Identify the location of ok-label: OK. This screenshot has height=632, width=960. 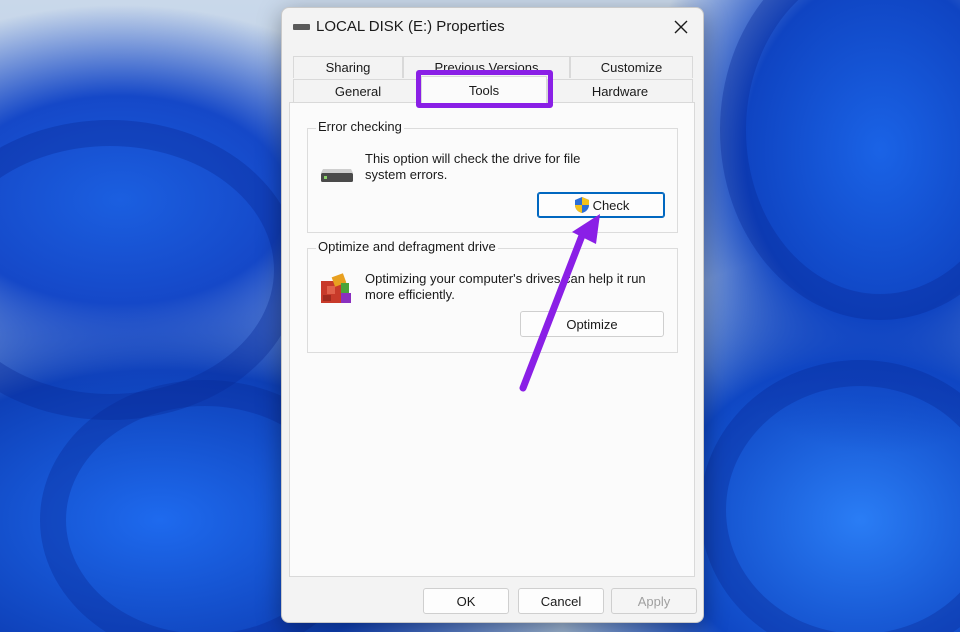
(466, 601).